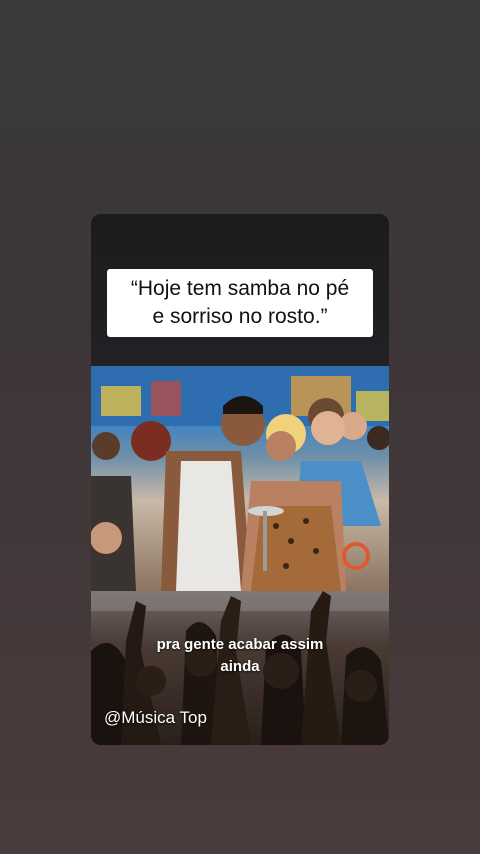  I want to click on channel-watermark: @Música Top, so click(155, 717).